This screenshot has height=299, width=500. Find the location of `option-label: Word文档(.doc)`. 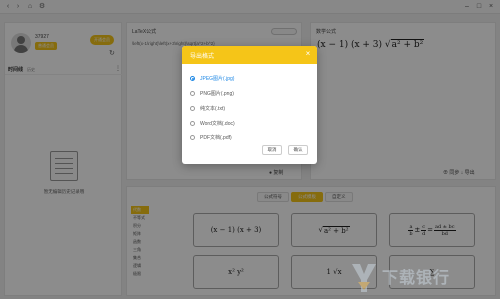

option-label: Word文档(.doc) is located at coordinates (217, 124).